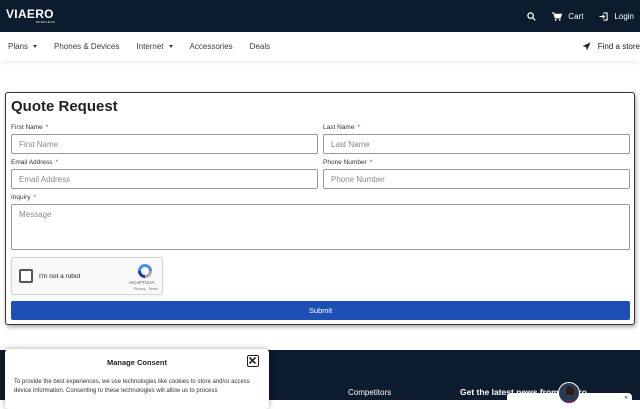  I want to click on nav-item-accessories: Accessories, so click(211, 46).